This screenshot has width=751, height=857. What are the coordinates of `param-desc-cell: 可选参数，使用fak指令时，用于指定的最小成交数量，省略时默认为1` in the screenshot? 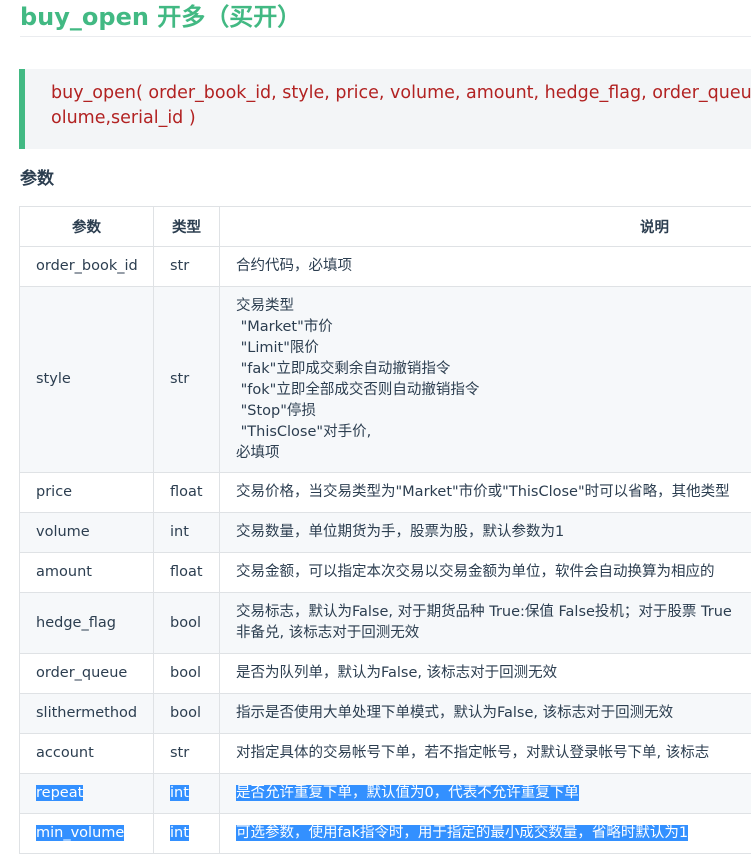 It's located at (485, 833).